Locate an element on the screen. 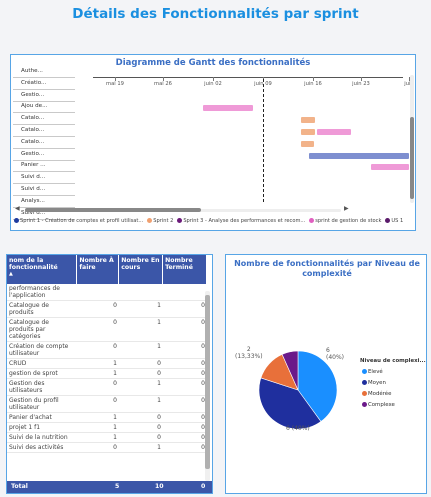 The width and height of the screenshot is (431, 497). gantt-axis is located at coordinates (248, 77).